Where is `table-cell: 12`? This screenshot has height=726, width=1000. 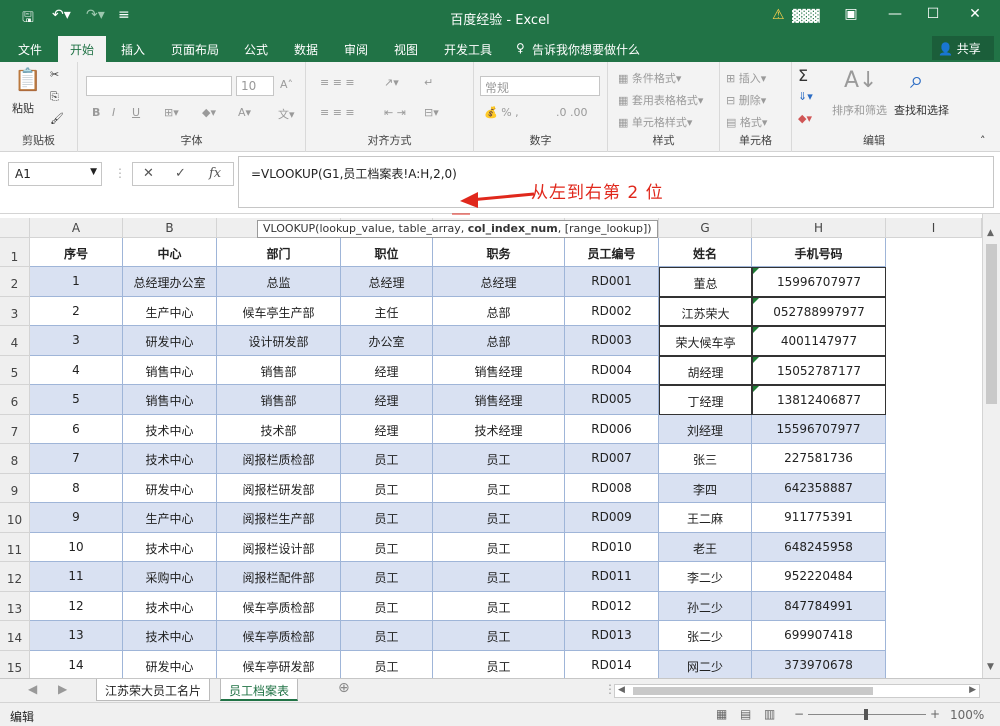
table-cell: 12 is located at coordinates (76, 606).